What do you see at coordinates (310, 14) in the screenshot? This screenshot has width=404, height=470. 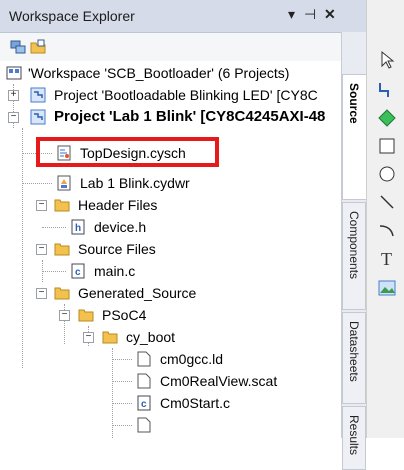 I see `pin-icon: ⊣` at bounding box center [310, 14].